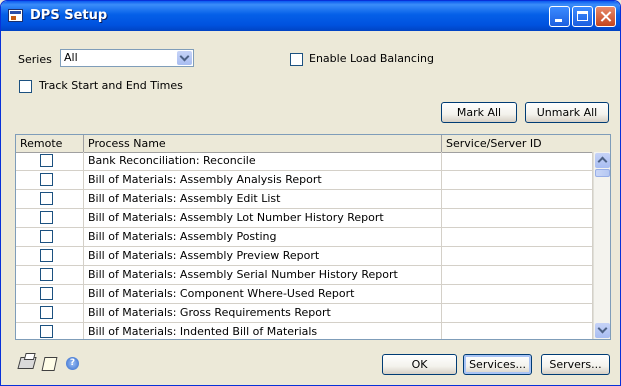 This screenshot has height=386, width=621. I want to click on process-name-cell: Bank Reconciliation: Reconcile, so click(263, 161).